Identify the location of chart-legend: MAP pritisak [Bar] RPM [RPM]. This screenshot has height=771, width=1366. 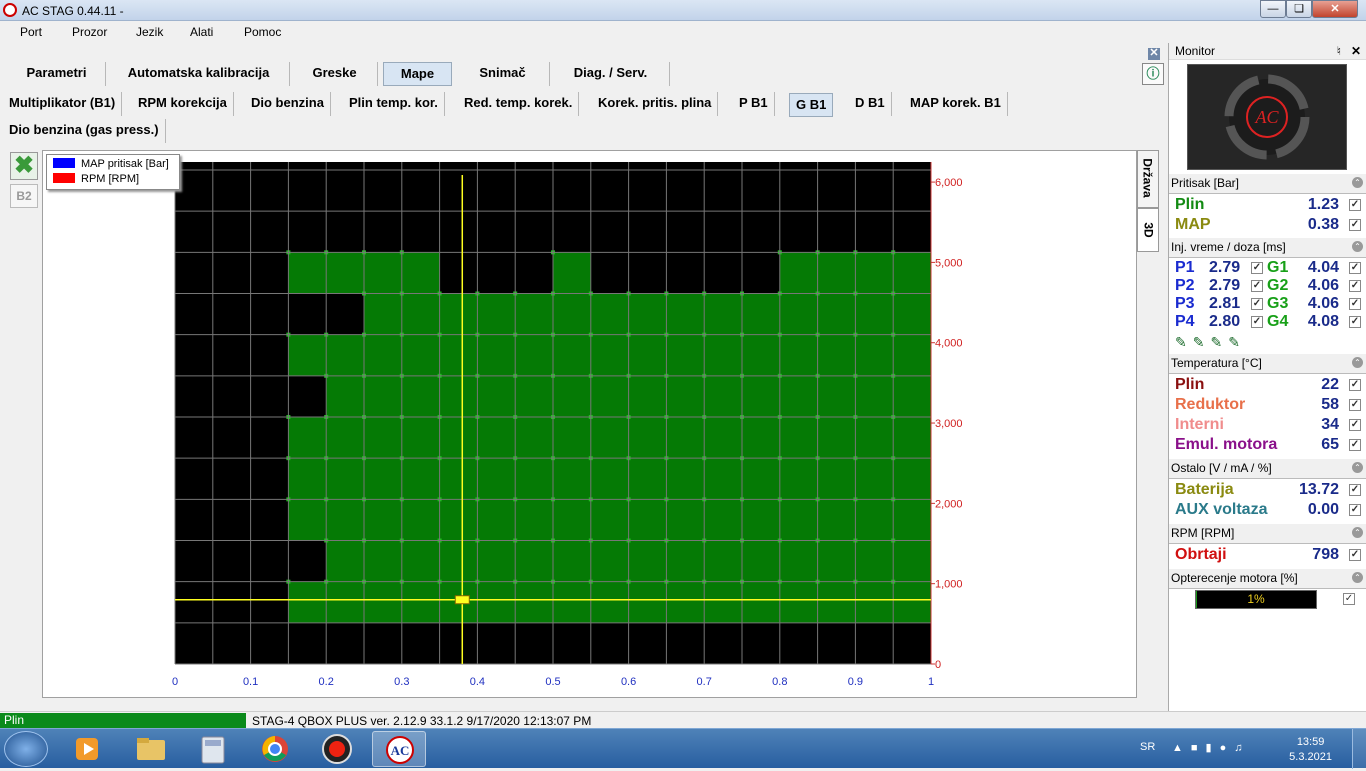
(113, 172).